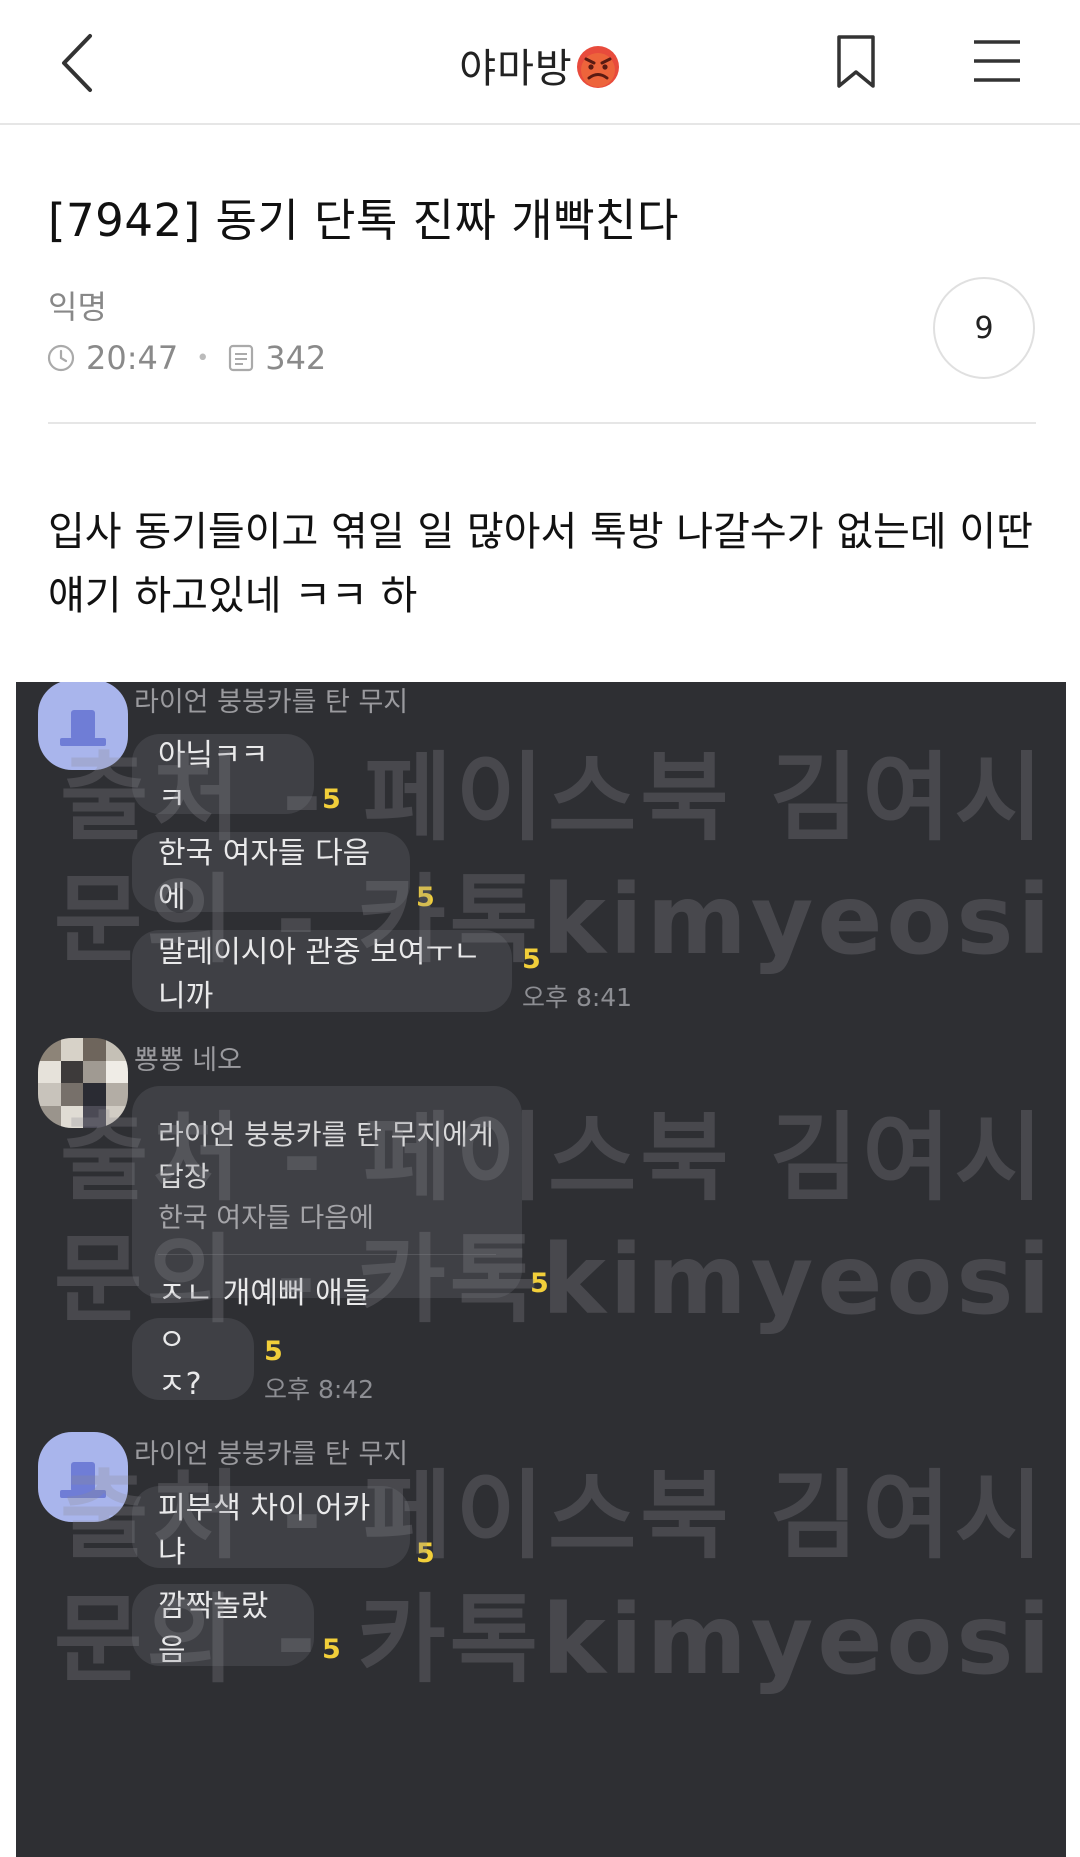 Image resolution: width=1080 pixels, height=1857 pixels. I want to click on divider, so click(542, 423).